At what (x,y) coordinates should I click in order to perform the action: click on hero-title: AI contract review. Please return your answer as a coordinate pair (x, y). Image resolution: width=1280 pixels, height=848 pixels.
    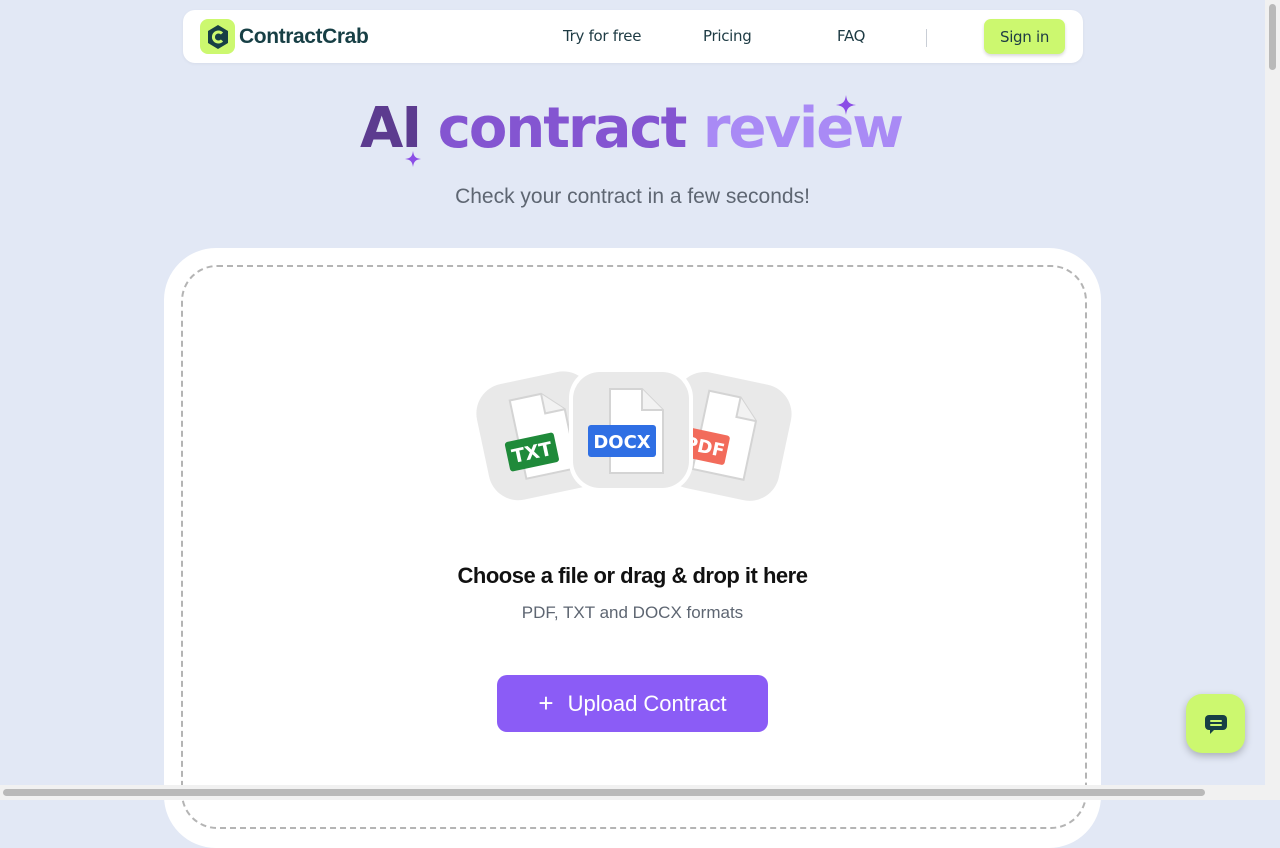
    Looking at the image, I should click on (631, 128).